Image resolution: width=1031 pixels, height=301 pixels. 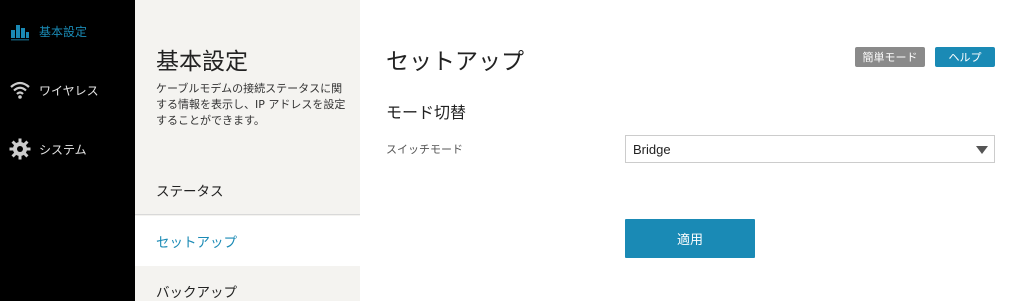 What do you see at coordinates (424, 149) in the screenshot?
I see `switch-mode-label: スイッチモード` at bounding box center [424, 149].